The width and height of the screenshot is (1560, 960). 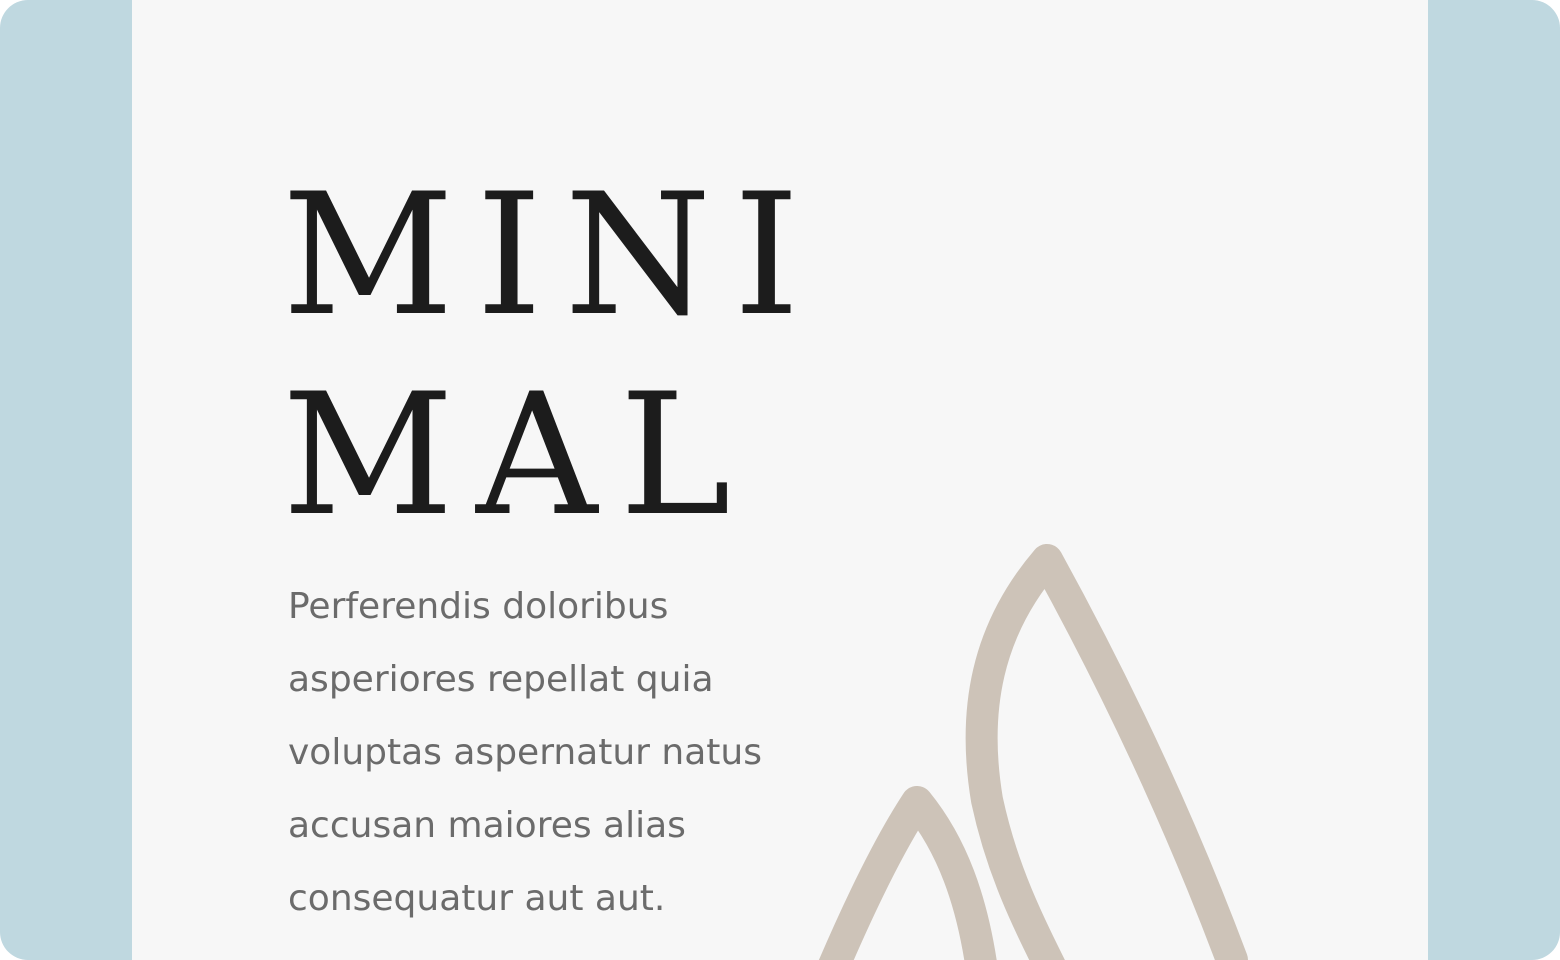 I want to click on body-line-1: Perferendis doloribus, so click(x=478, y=606).